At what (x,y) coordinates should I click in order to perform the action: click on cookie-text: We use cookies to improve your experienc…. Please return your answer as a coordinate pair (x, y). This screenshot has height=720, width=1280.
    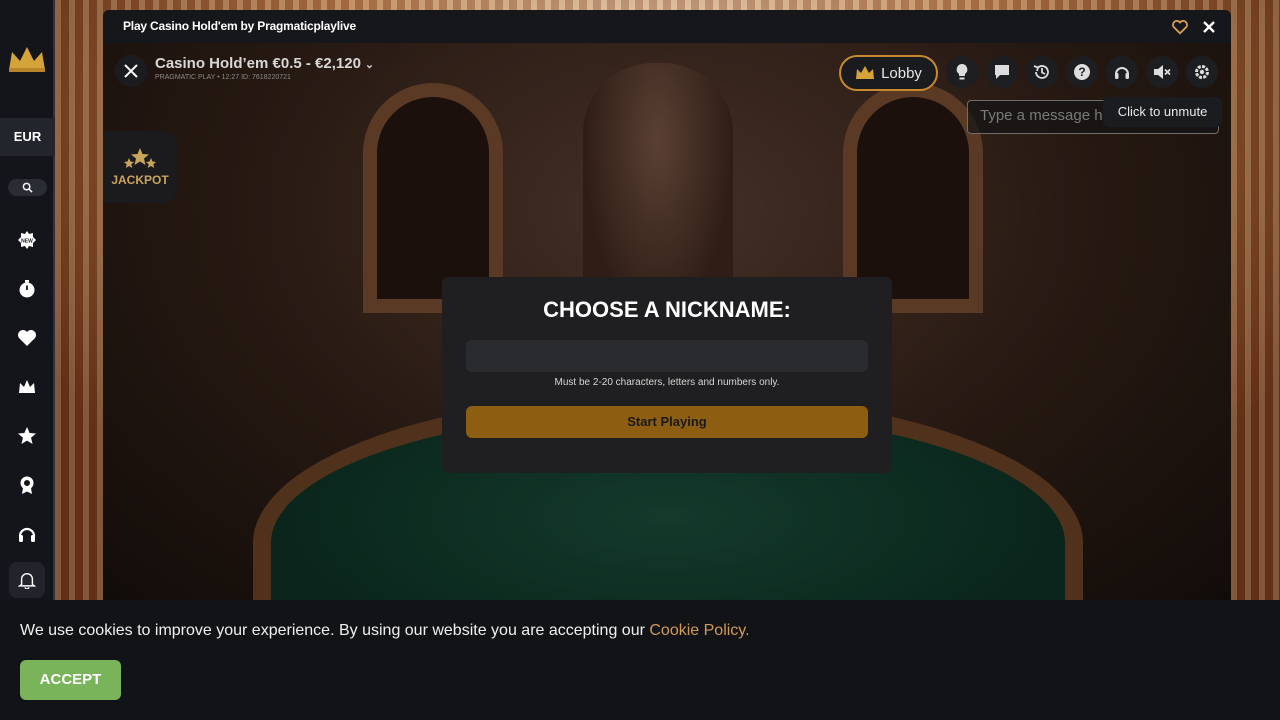
    Looking at the image, I should click on (335, 630).